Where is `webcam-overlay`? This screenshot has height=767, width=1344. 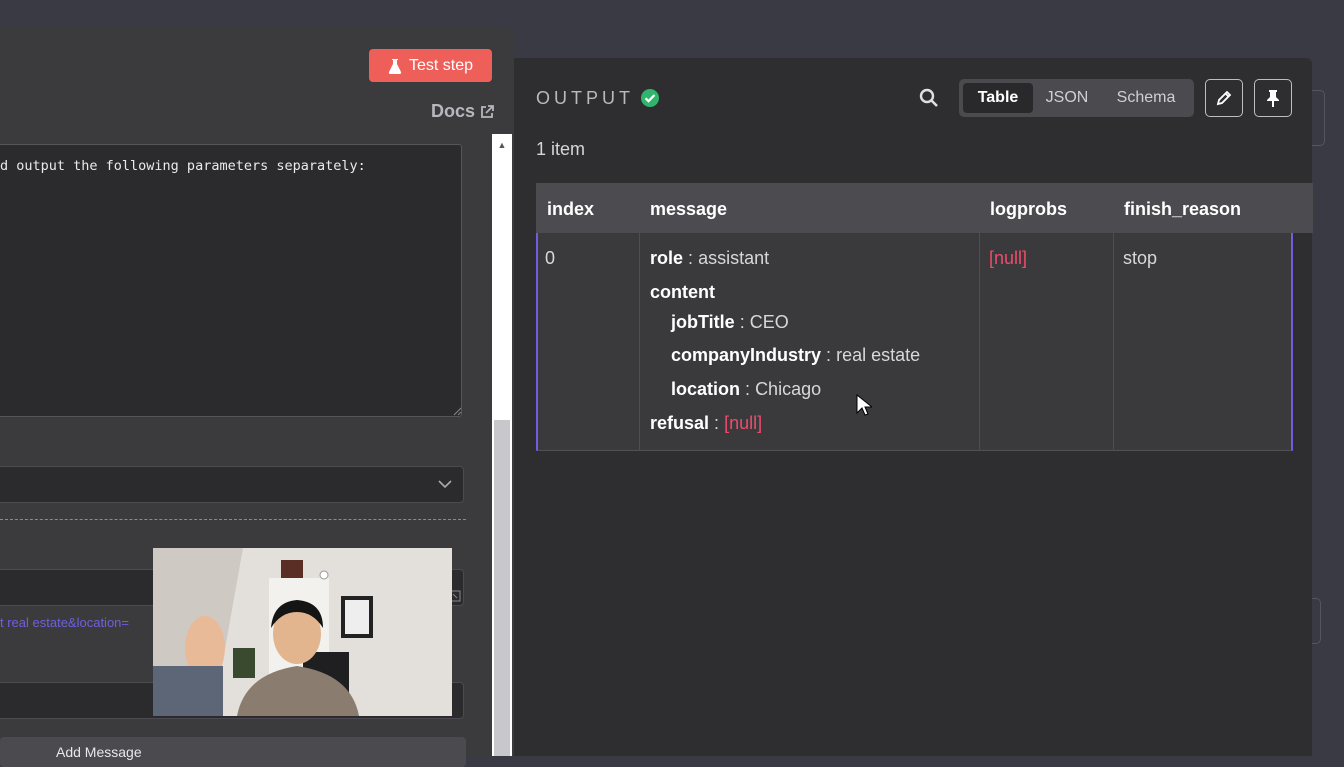
webcam-overlay is located at coordinates (302, 632).